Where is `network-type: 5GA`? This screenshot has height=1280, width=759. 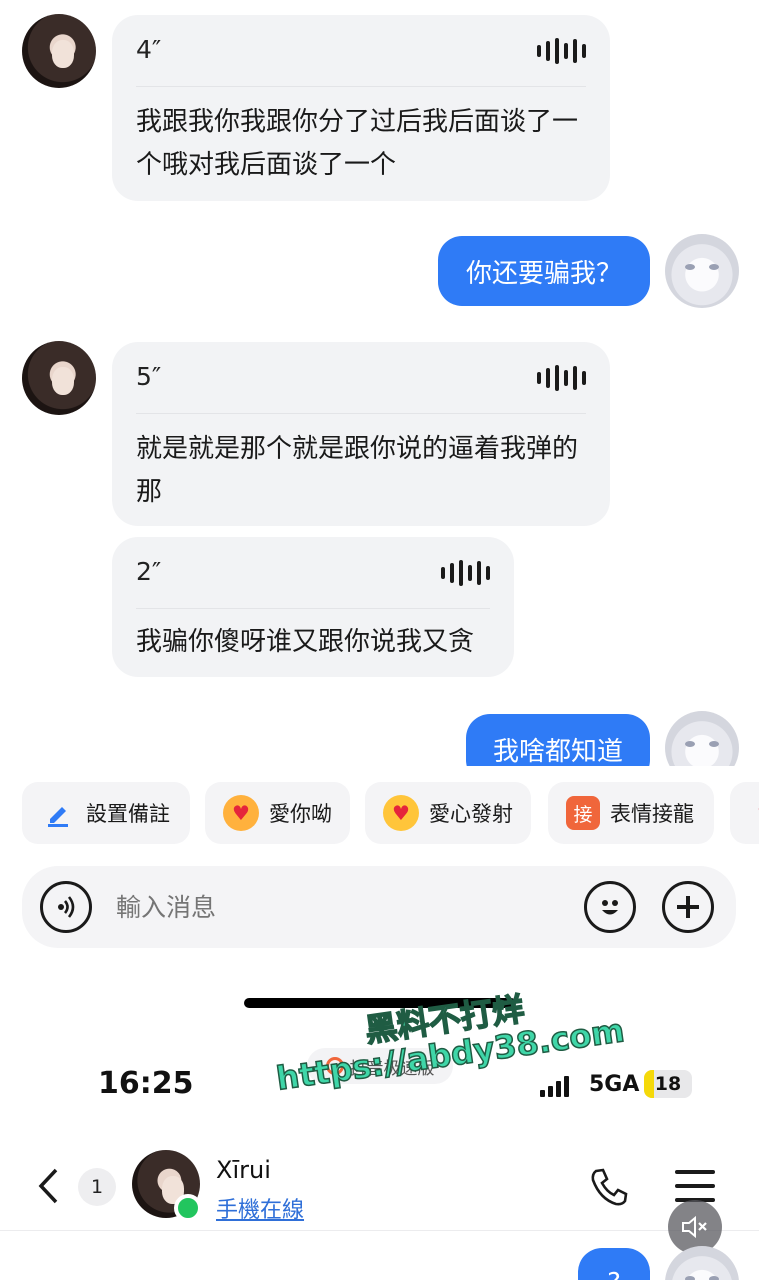
network-type: 5GA is located at coordinates (614, 1084).